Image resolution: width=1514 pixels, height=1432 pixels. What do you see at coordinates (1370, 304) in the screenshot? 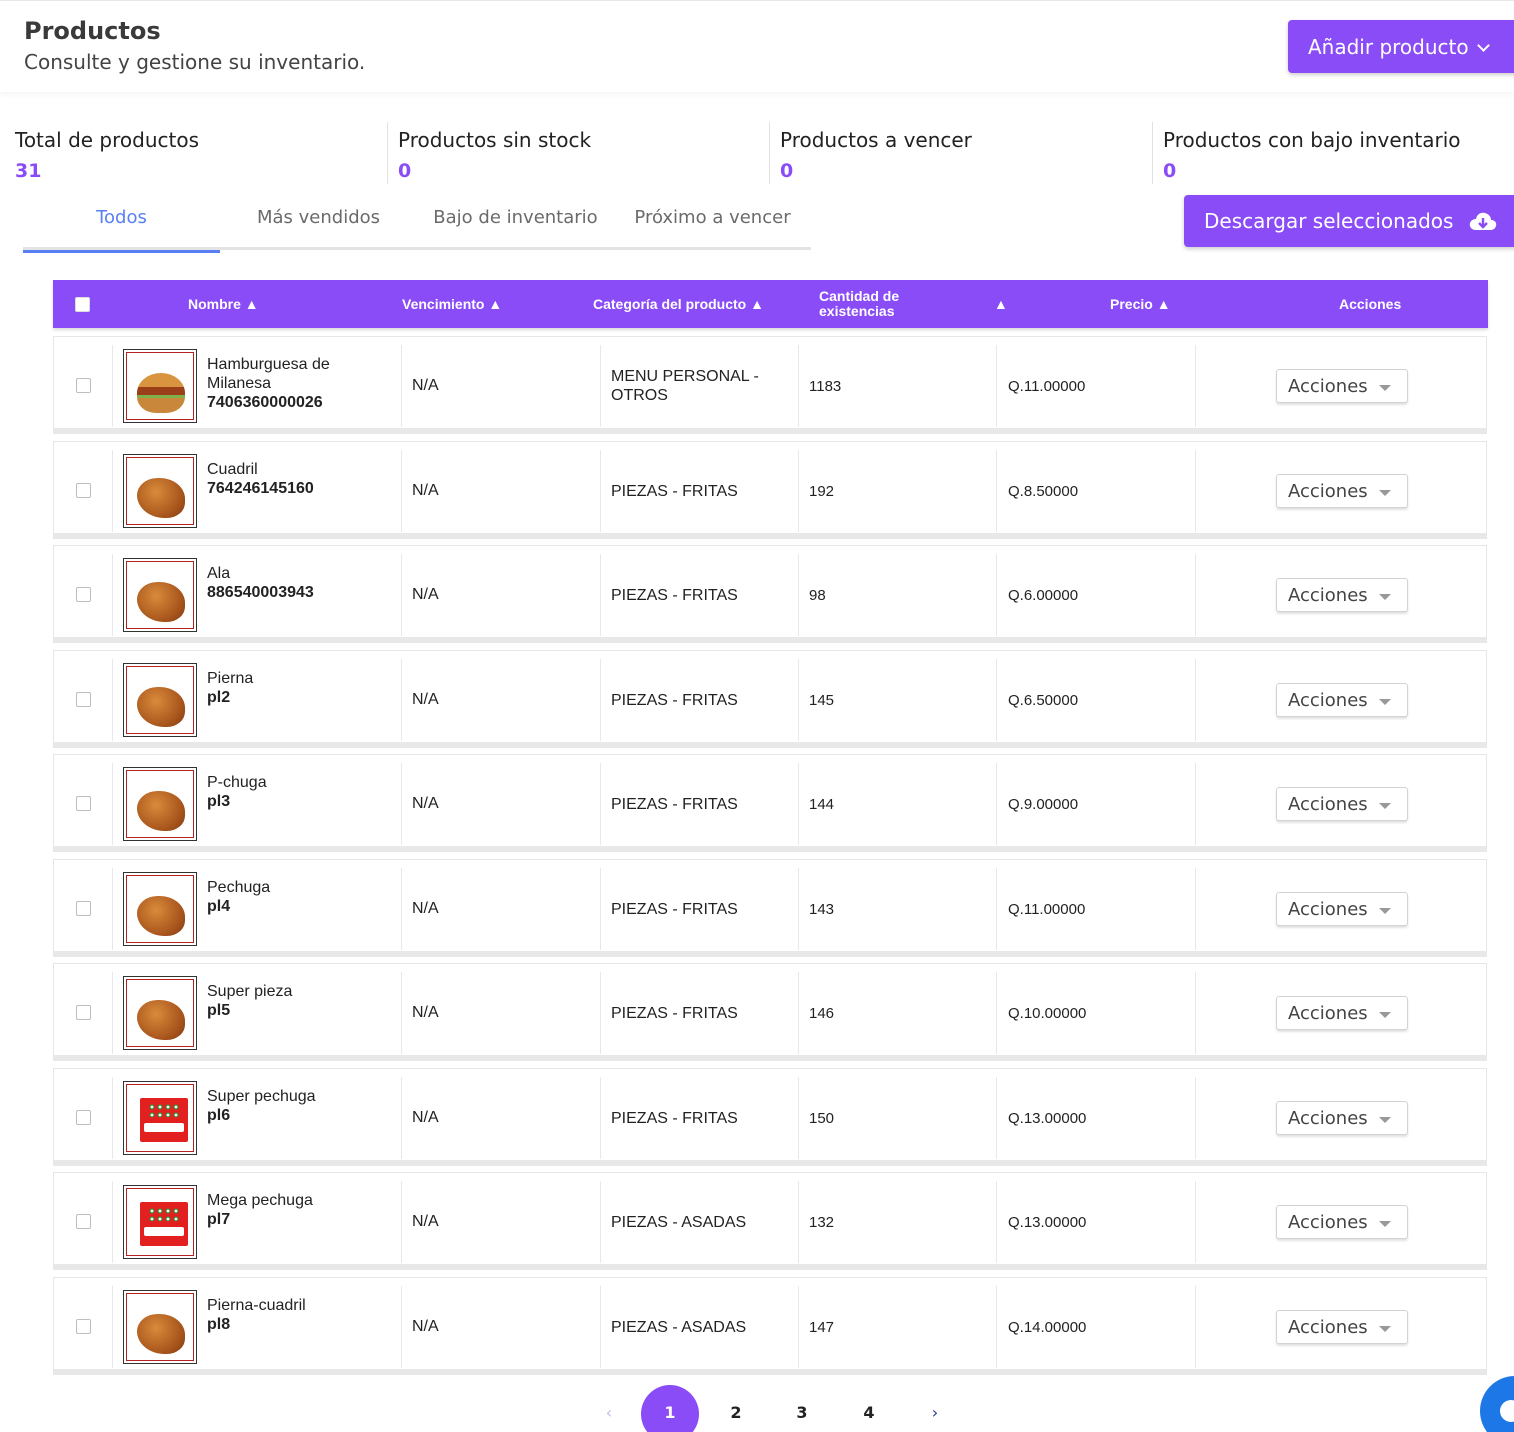
I see `col-acciones: Acciones` at bounding box center [1370, 304].